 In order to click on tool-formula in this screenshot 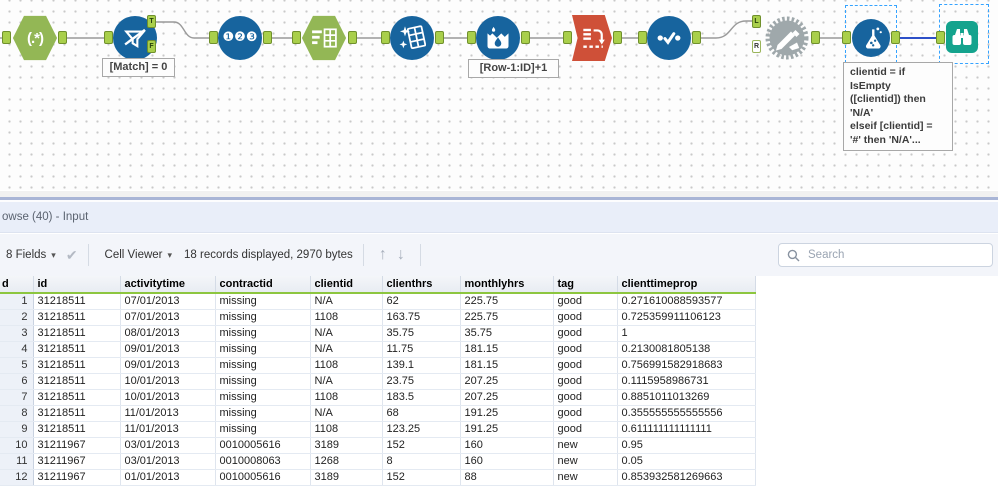, I will do `click(871, 38)`.